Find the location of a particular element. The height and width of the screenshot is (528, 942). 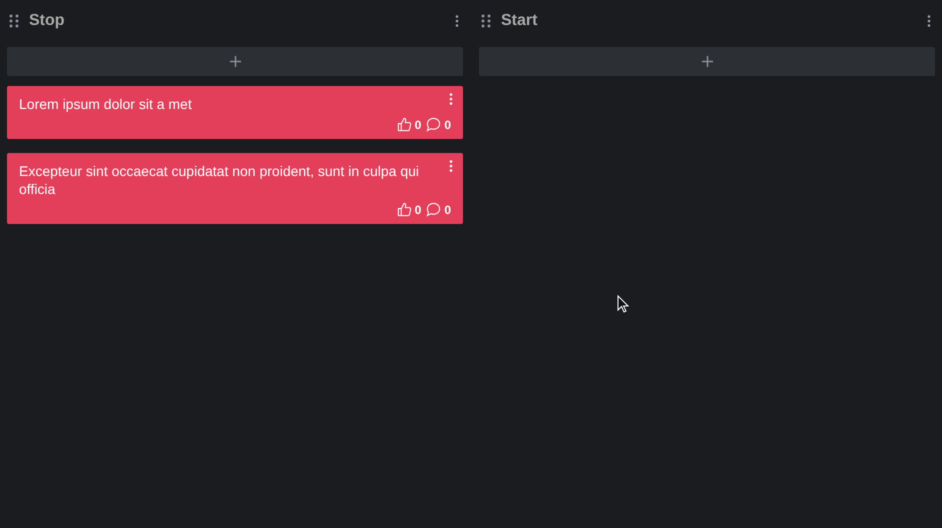

card: Lorem ipsum dolor sit a met 0 0 is located at coordinates (235, 112).